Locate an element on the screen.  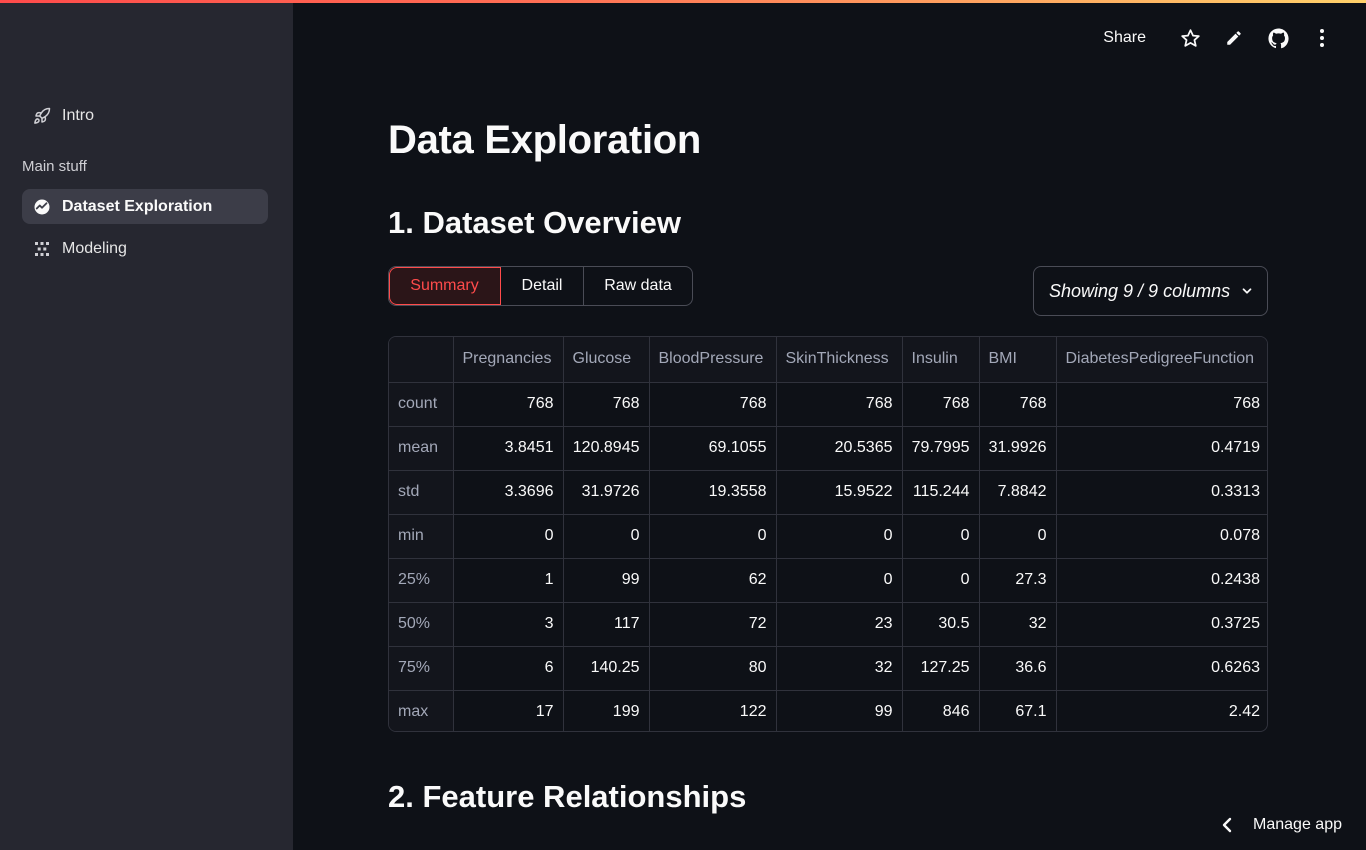
table-cell: 15.9522 is located at coordinates (839, 492).